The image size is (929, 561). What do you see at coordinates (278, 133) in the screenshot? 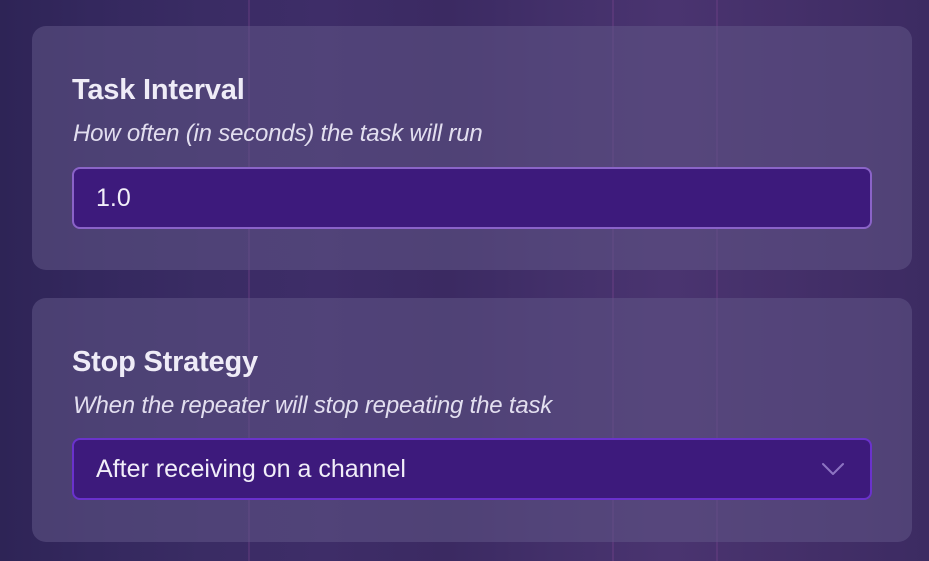
I see `task-interval-description: How often (in seconds) the task will run` at bounding box center [278, 133].